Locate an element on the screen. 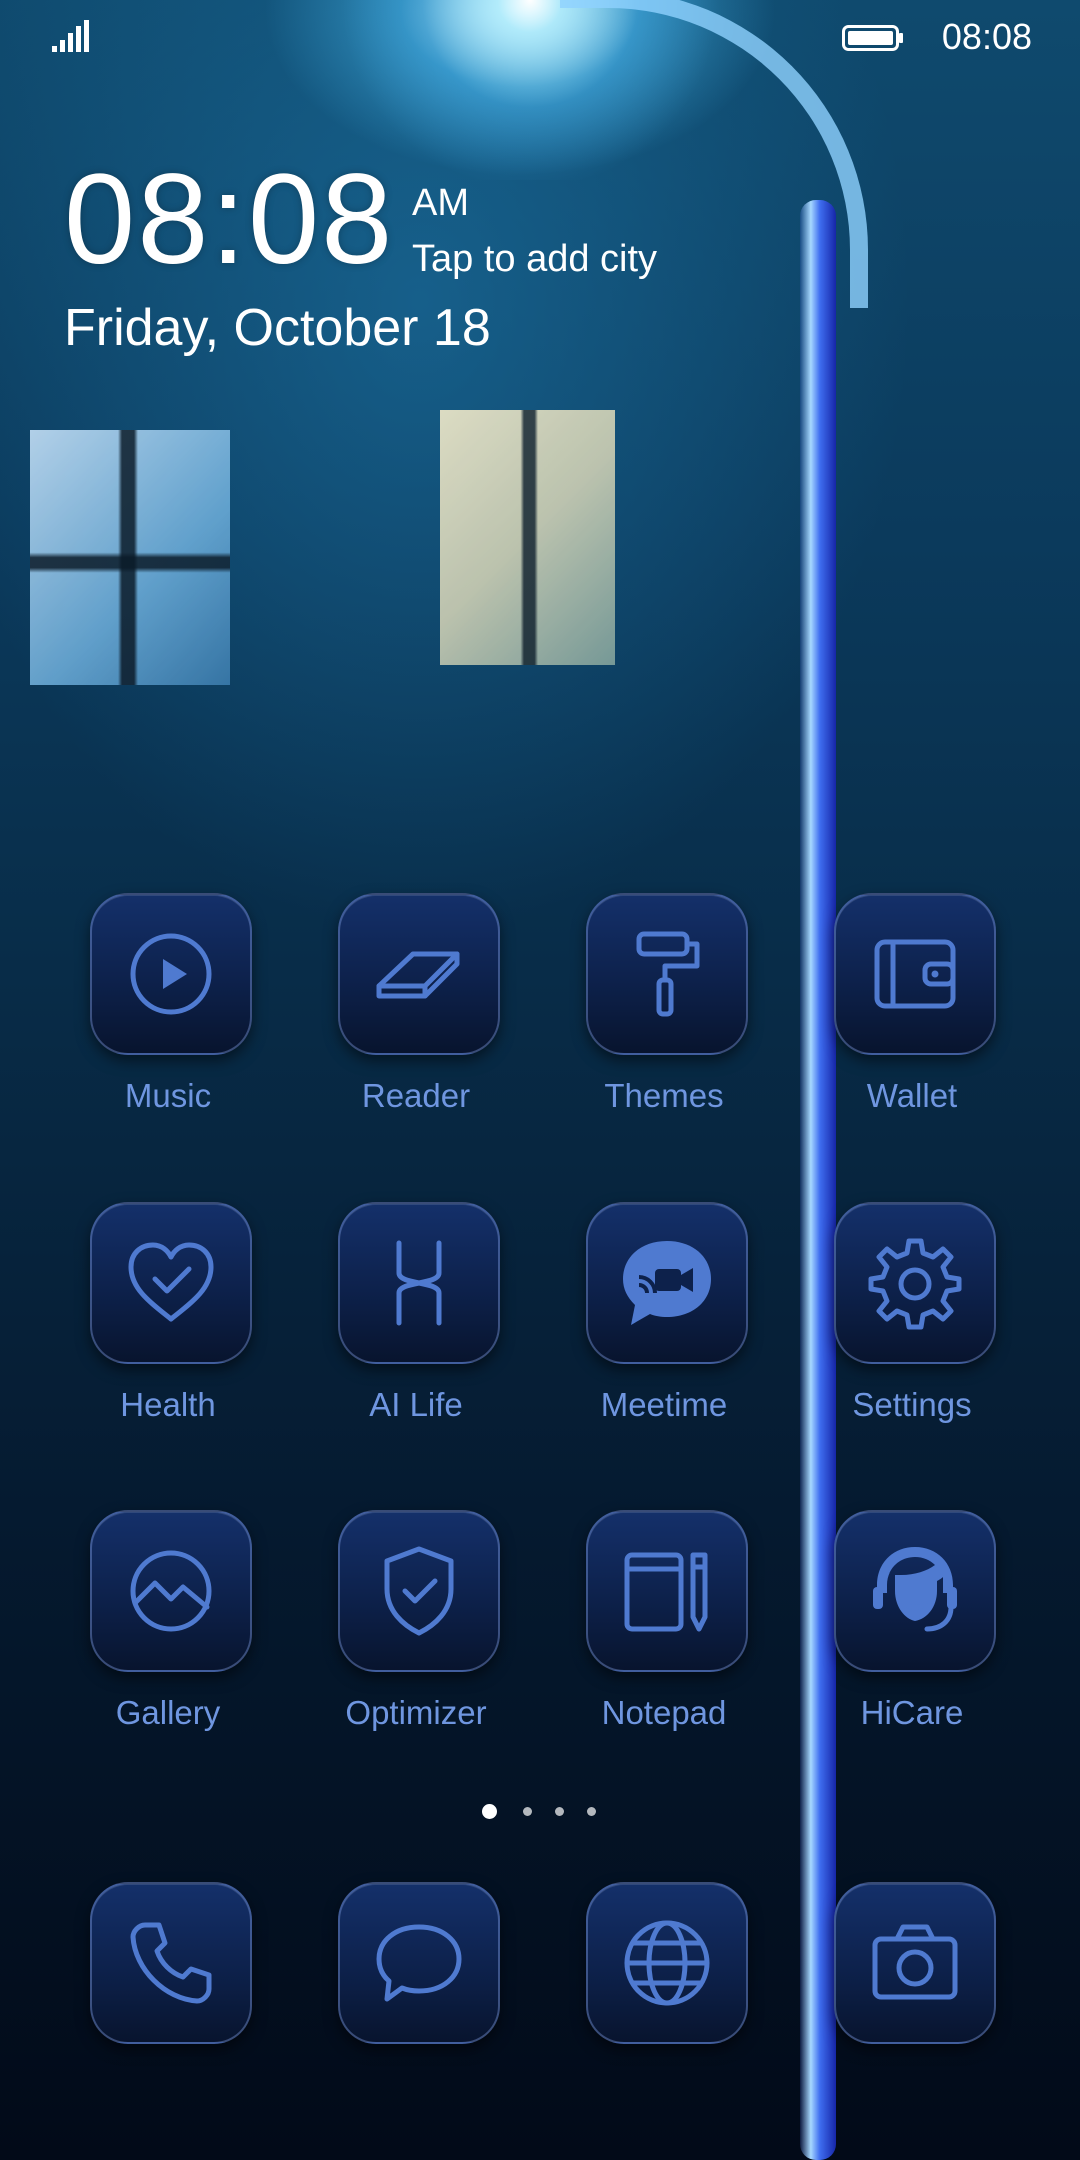 This screenshot has width=1080, height=2160. book-icon is located at coordinates (418, 975).